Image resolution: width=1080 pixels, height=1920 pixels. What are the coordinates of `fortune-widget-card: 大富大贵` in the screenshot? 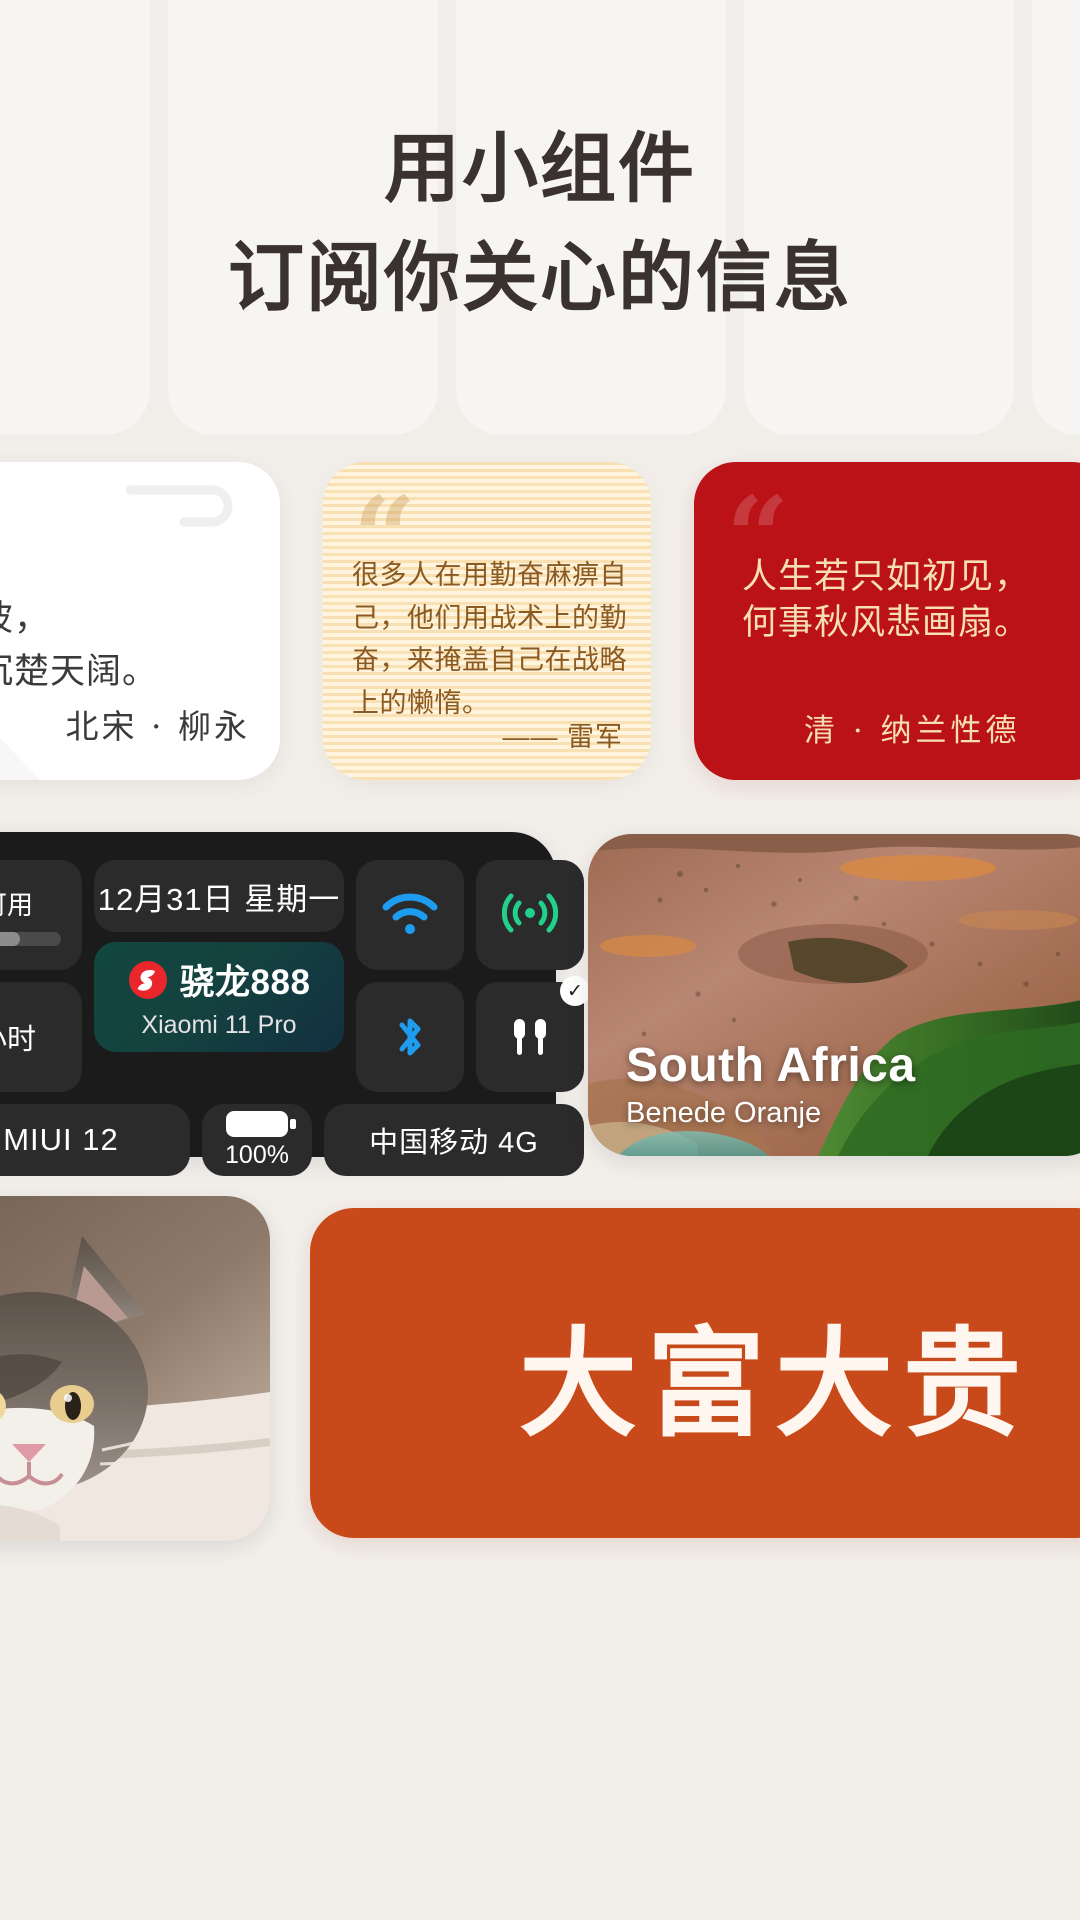 It's located at (695, 1373).